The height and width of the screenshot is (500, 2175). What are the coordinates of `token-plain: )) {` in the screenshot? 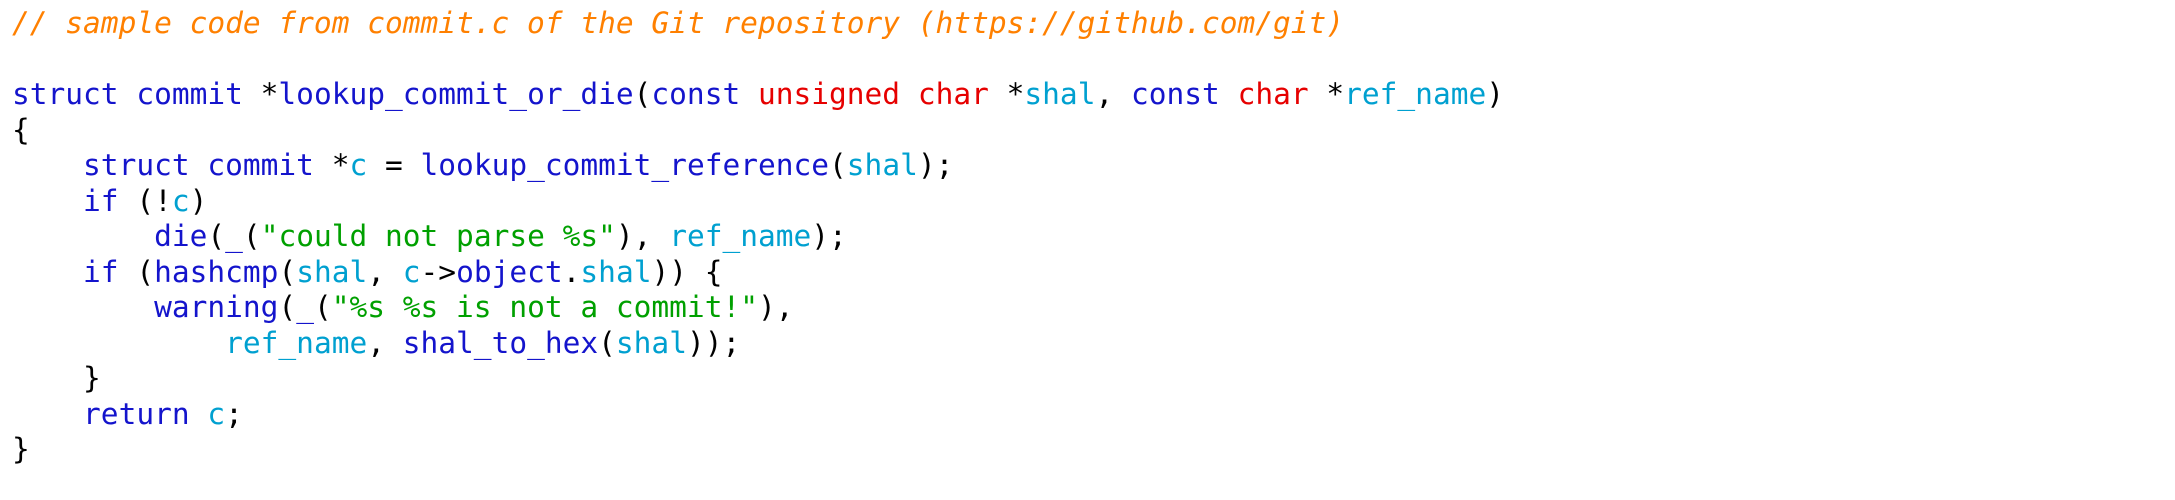 It's located at (687, 271).